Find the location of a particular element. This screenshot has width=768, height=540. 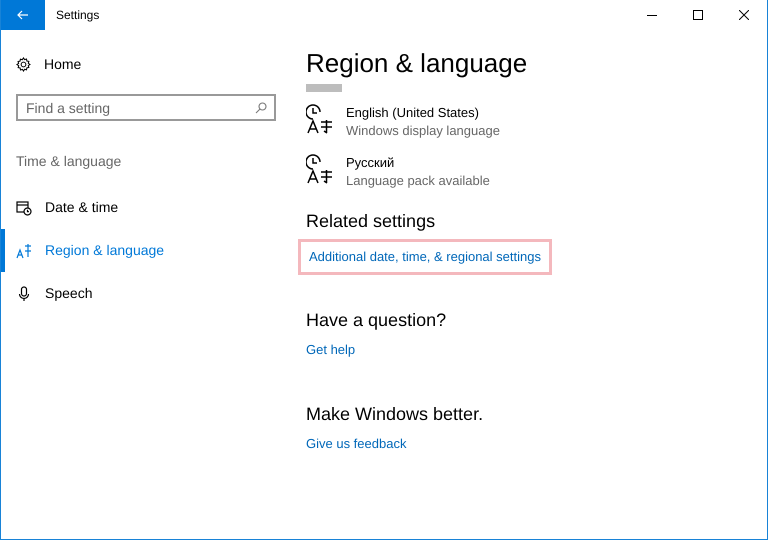

language-icon is located at coordinates (24, 250).